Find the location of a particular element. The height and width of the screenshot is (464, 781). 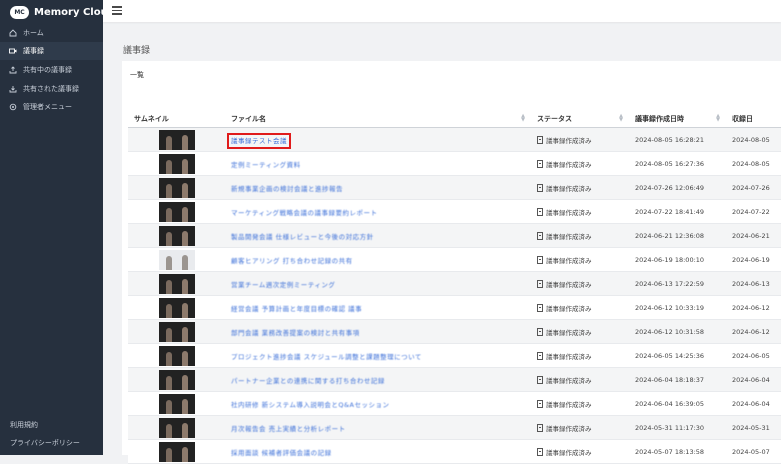

page-title: 議事録 is located at coordinates (137, 51).